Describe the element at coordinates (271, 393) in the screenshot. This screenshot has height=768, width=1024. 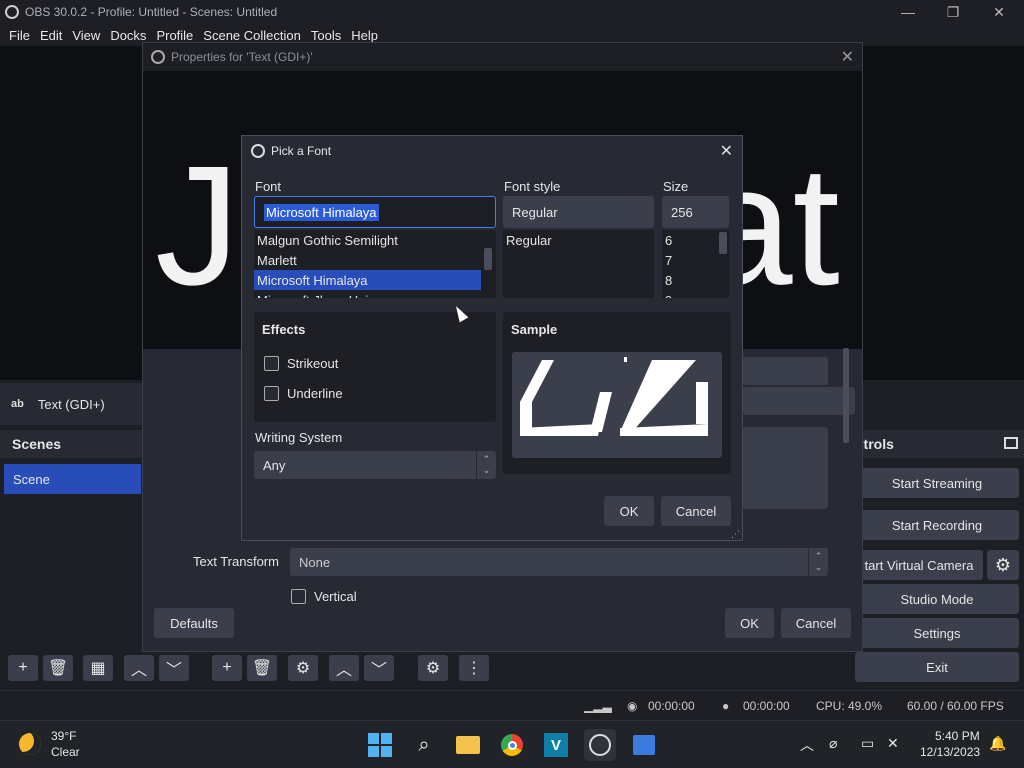
I see `underline-checkbox` at that location.